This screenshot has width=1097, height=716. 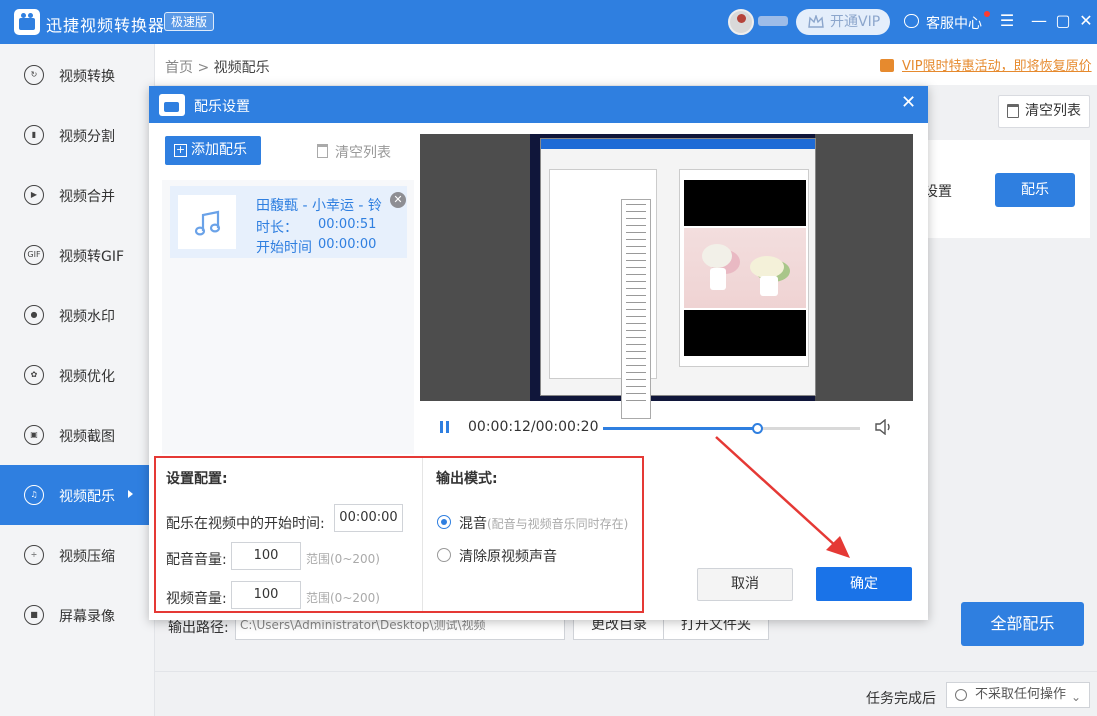 What do you see at coordinates (1007, 21) in the screenshot?
I see `menu-icon: ☰` at bounding box center [1007, 21].